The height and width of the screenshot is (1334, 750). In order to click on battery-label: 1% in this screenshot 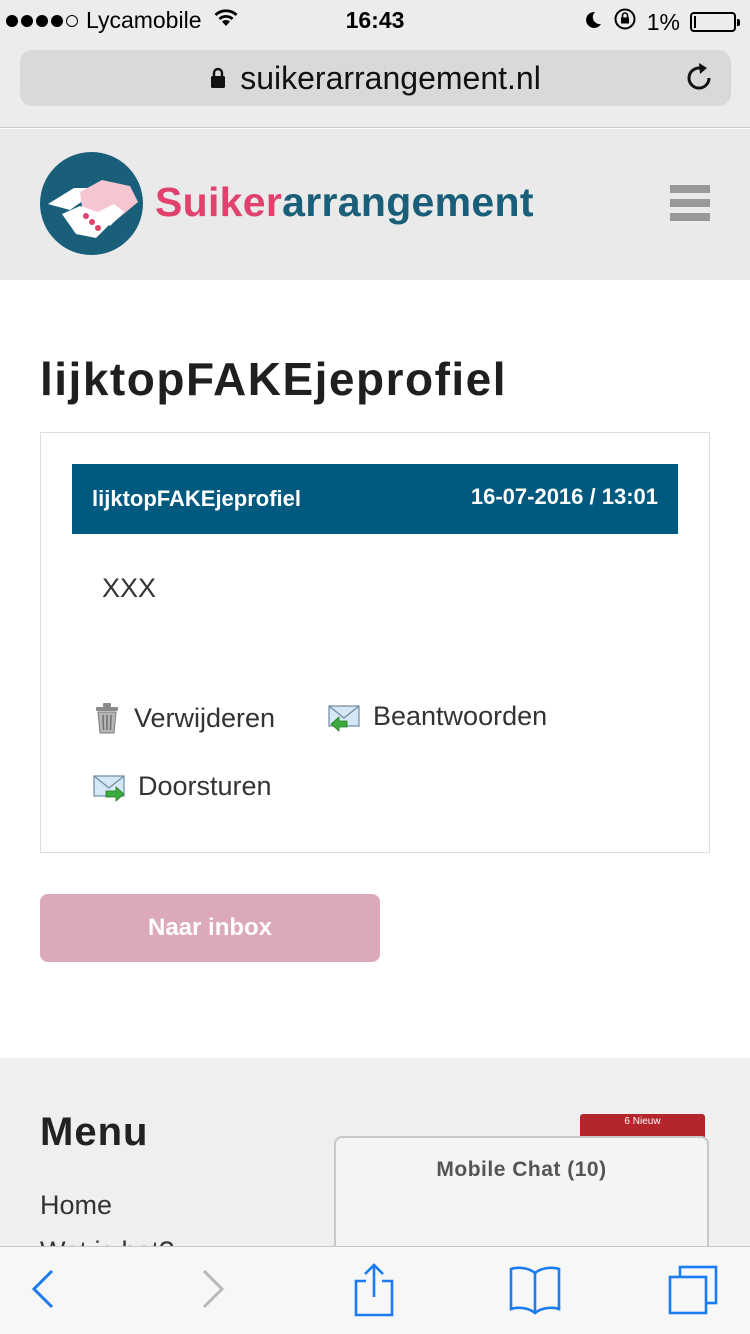, I will do `click(663, 21)`.